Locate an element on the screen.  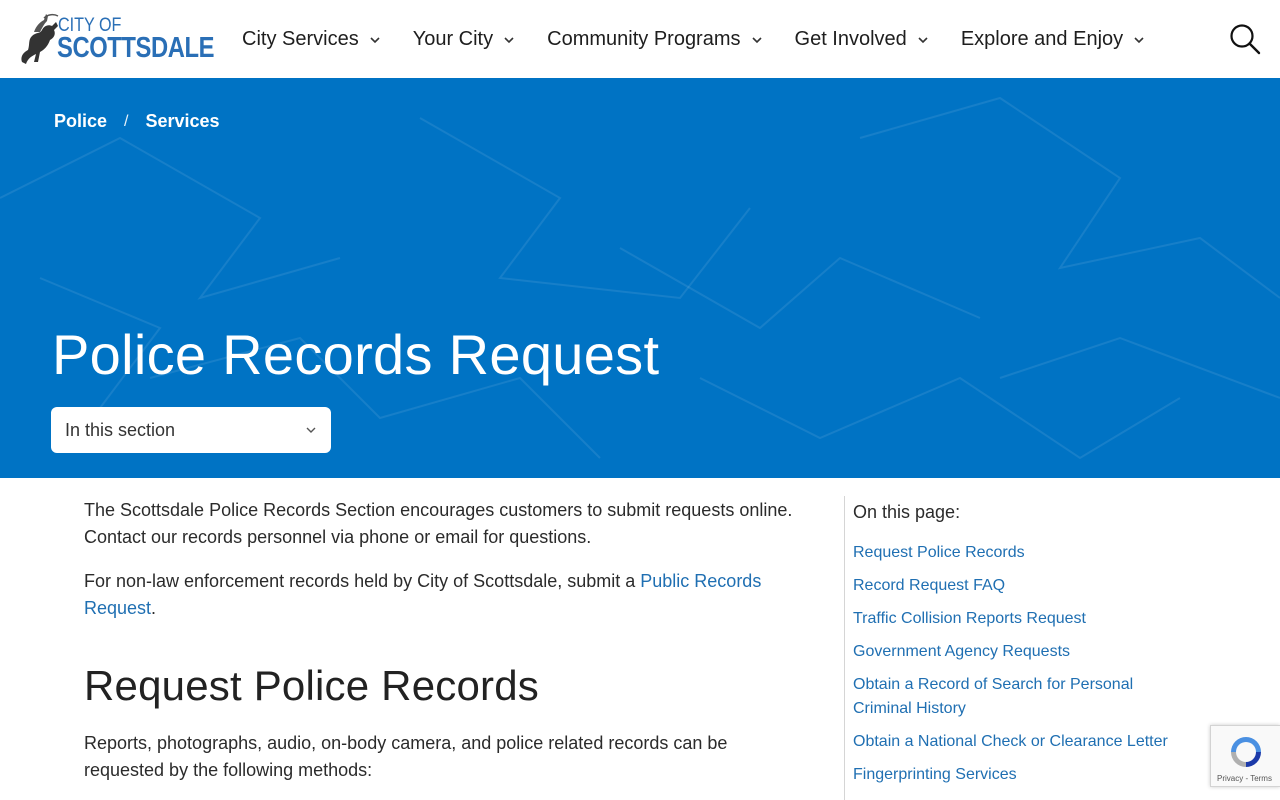
breadcrumb-police: Police is located at coordinates (80, 121).